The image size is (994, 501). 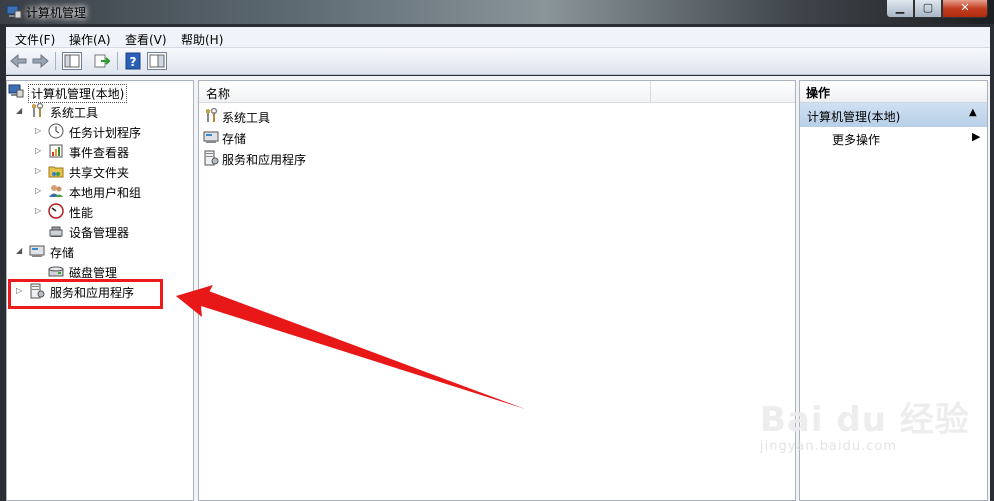 What do you see at coordinates (865, 420) in the screenshot?
I see `watermark-logo: Bai du 经验` at bounding box center [865, 420].